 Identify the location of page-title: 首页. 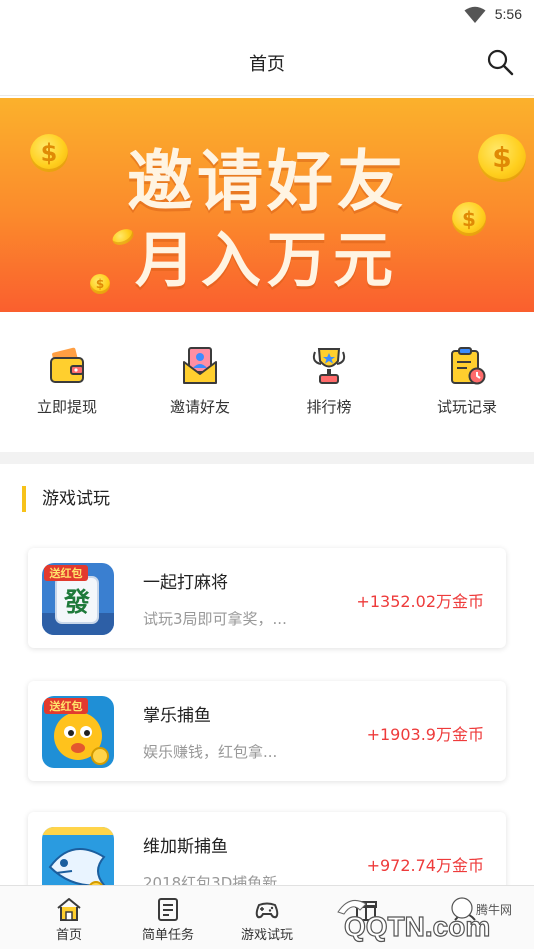
(267, 64).